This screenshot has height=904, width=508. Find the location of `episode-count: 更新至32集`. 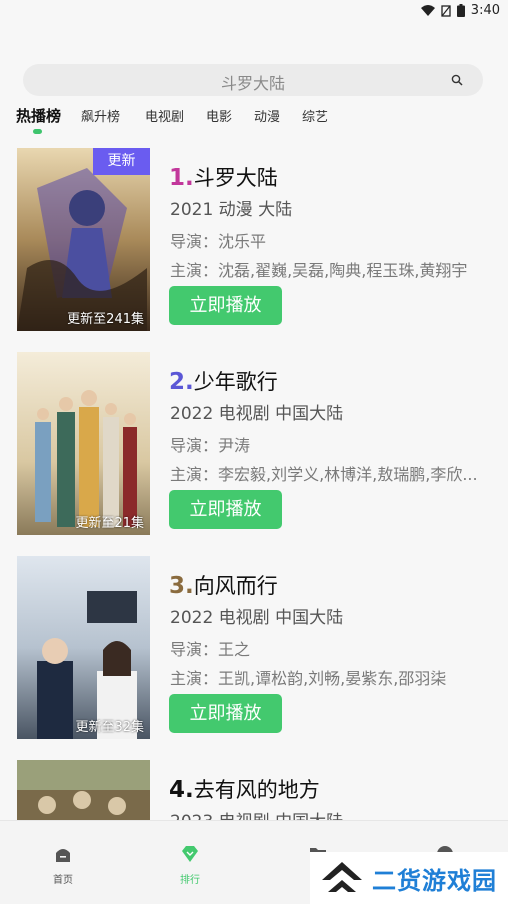

episode-count: 更新至32集 is located at coordinates (109, 727).